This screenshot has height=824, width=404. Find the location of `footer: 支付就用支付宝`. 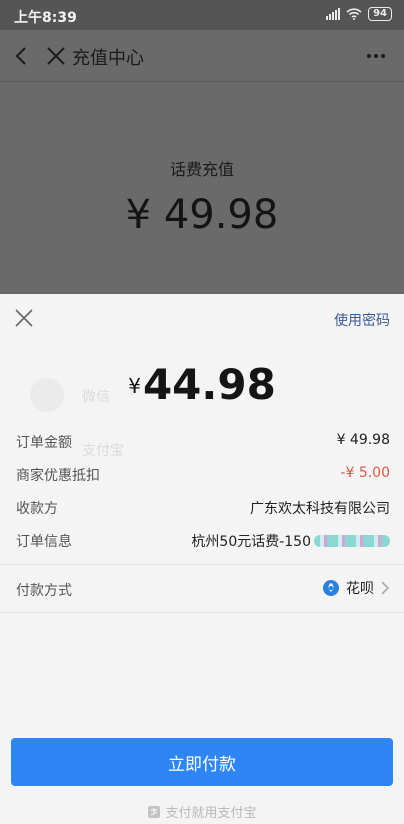

footer: 支付就用支付宝 is located at coordinates (202, 811).